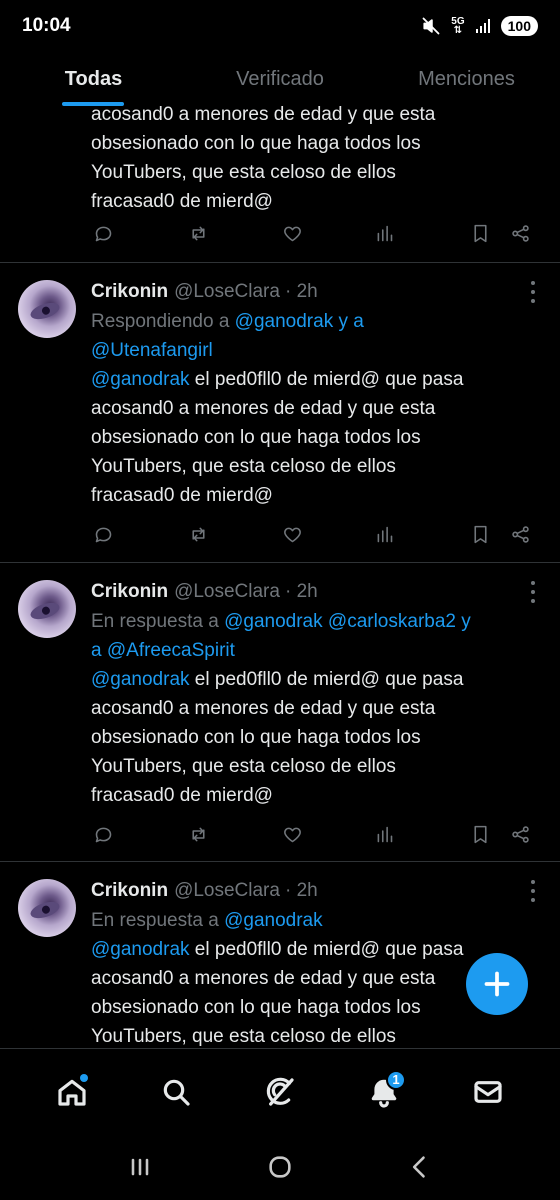  I want to click on reply-prefix-a: a, so click(99, 650).